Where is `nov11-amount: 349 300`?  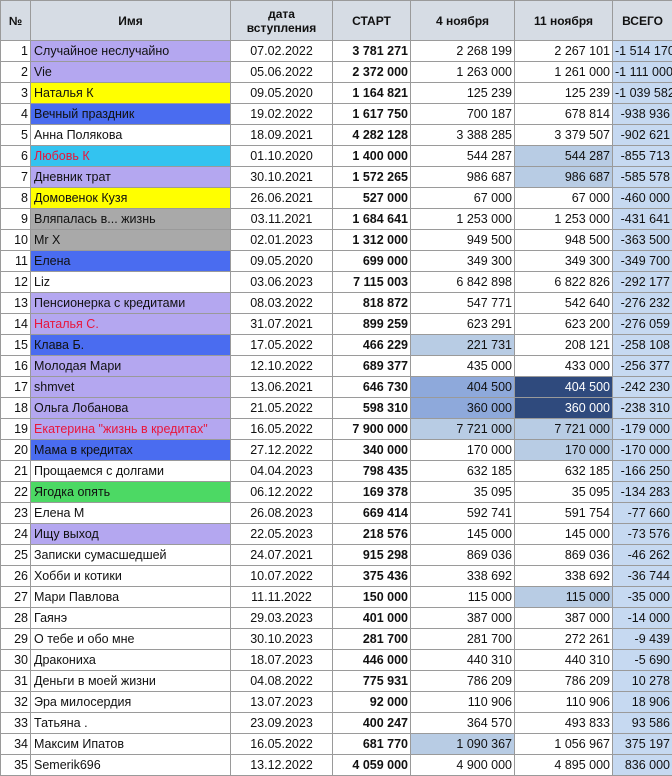 nov11-amount: 349 300 is located at coordinates (564, 261).